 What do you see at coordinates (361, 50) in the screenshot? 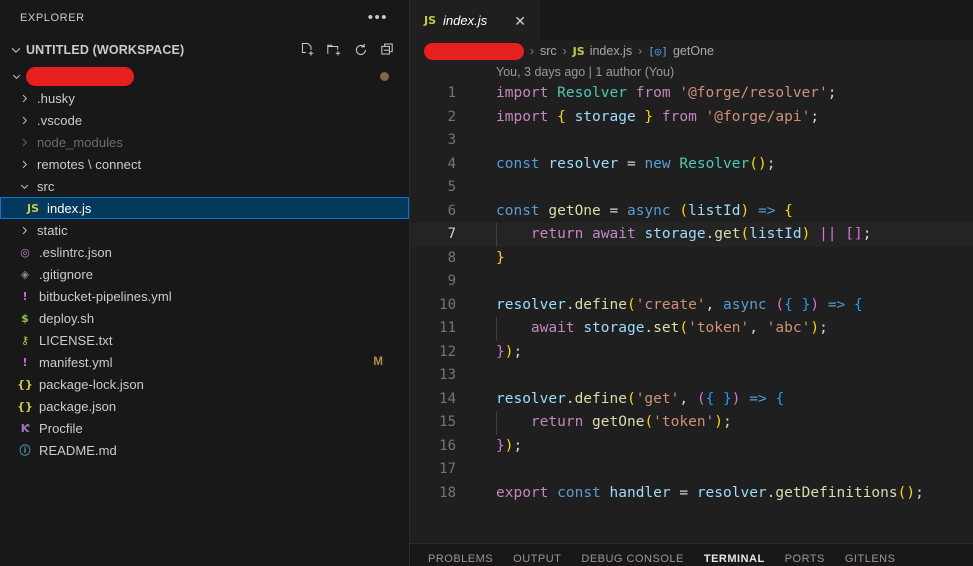
I see `refresh-icon` at bounding box center [361, 50].